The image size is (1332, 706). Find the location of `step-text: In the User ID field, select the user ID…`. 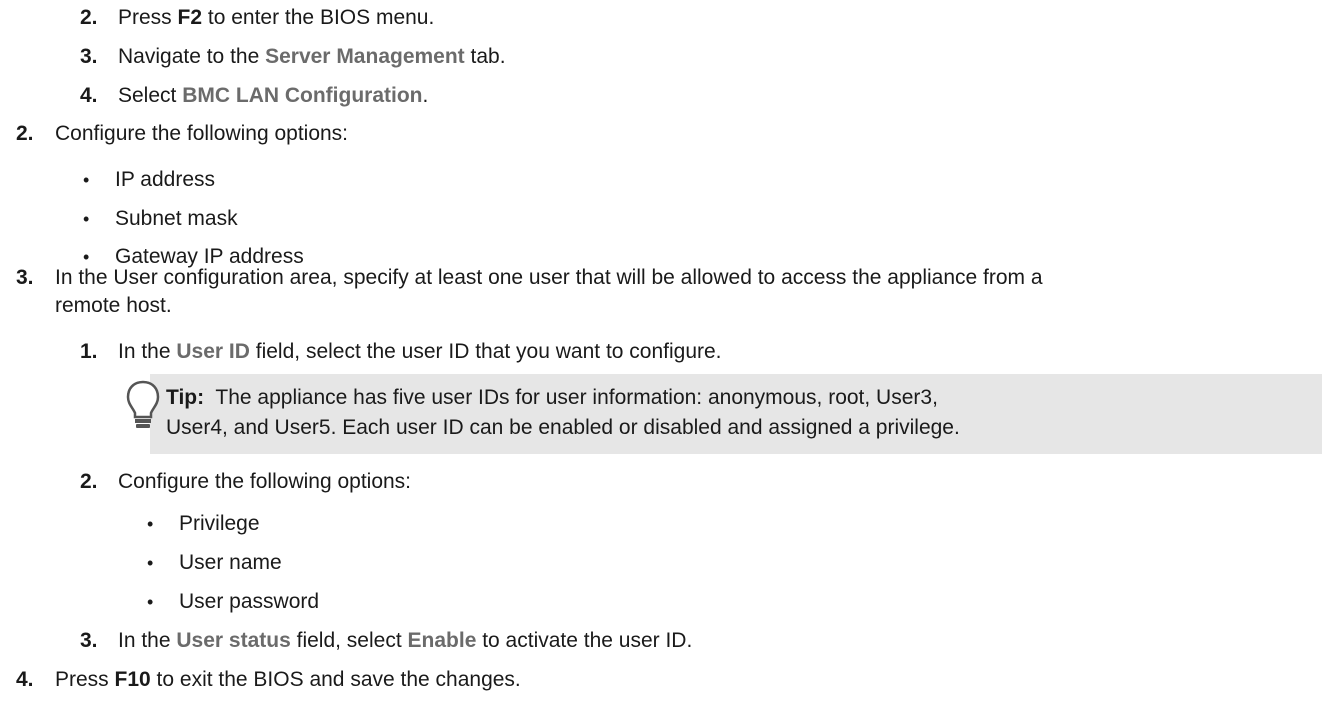

step-text: In the User ID field, select the user ID… is located at coordinates (420, 351).